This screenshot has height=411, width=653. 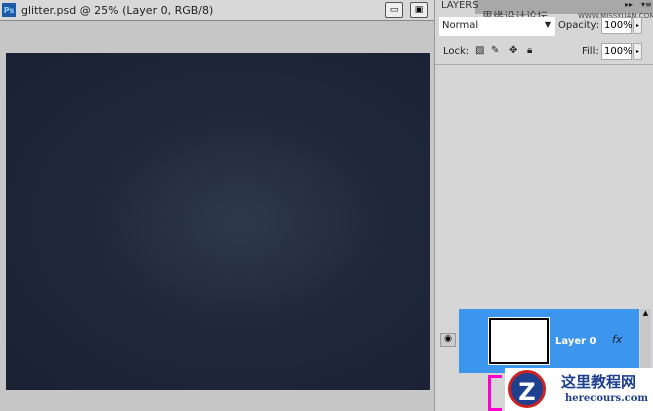 What do you see at coordinates (629, 4) in the screenshot?
I see `panel-collapse-icon: ▸▸` at bounding box center [629, 4].